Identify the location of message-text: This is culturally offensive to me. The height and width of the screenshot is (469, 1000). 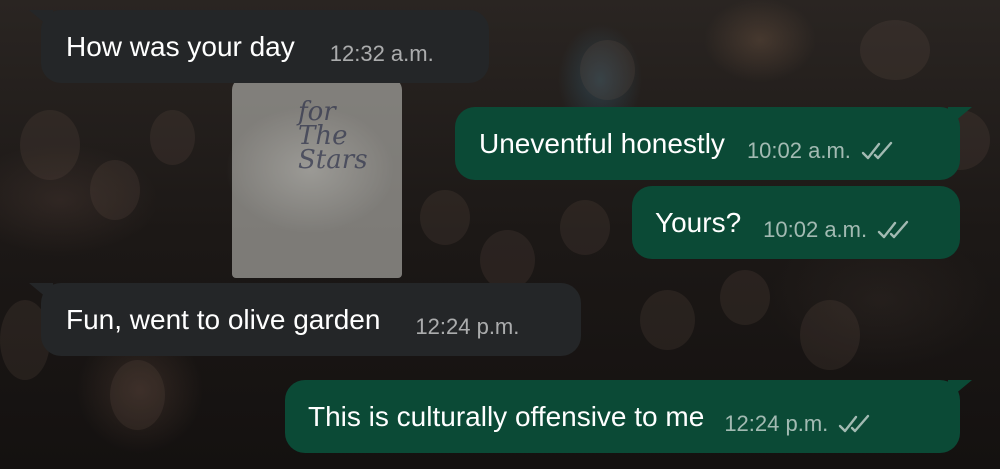
(506, 416).